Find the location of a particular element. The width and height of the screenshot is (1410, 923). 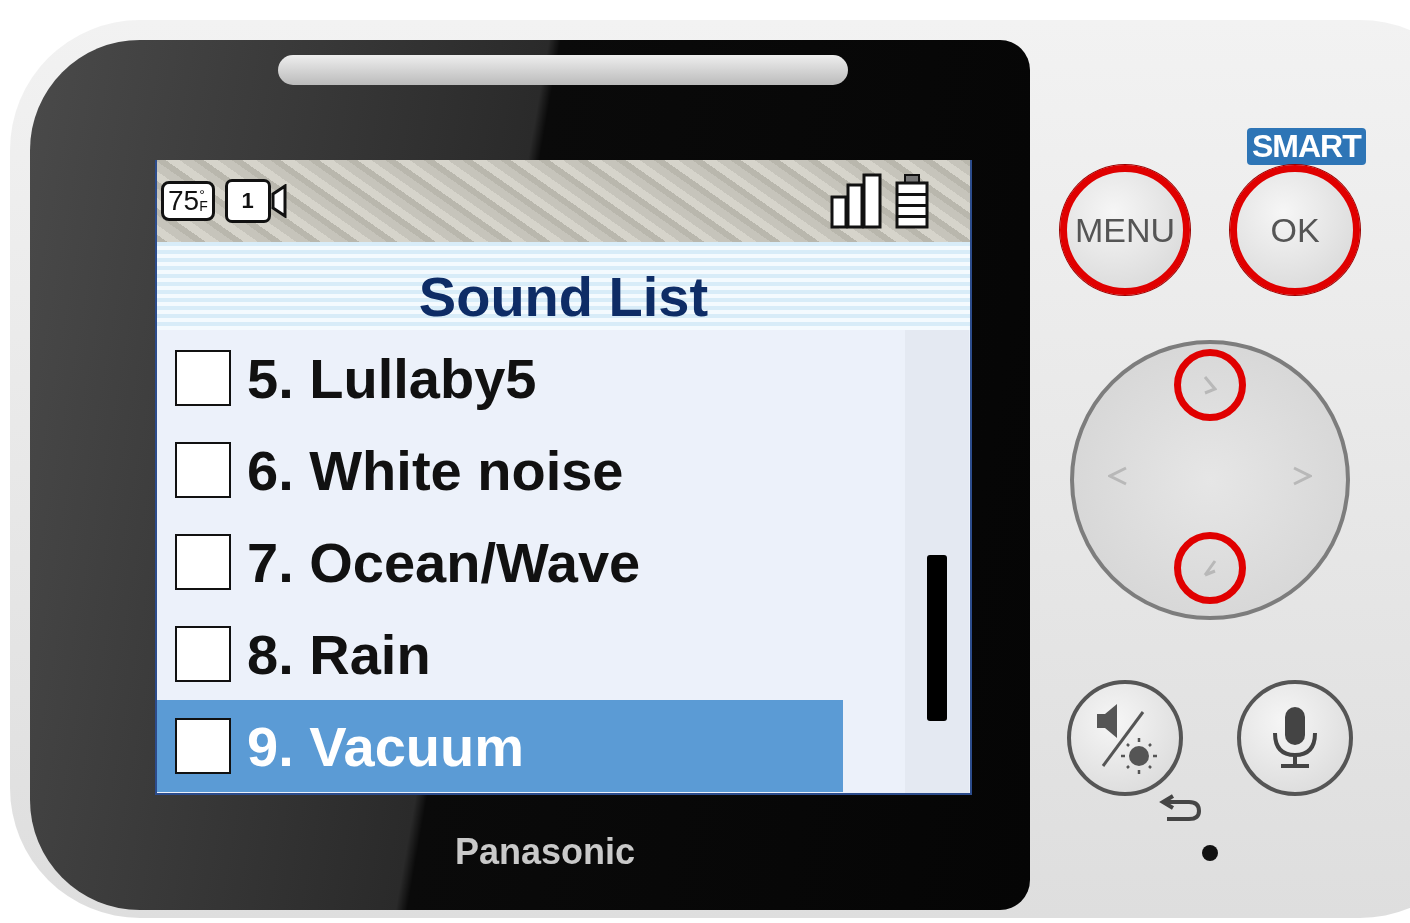

brand-logo-text: Panasonic is located at coordinates (545, 852).